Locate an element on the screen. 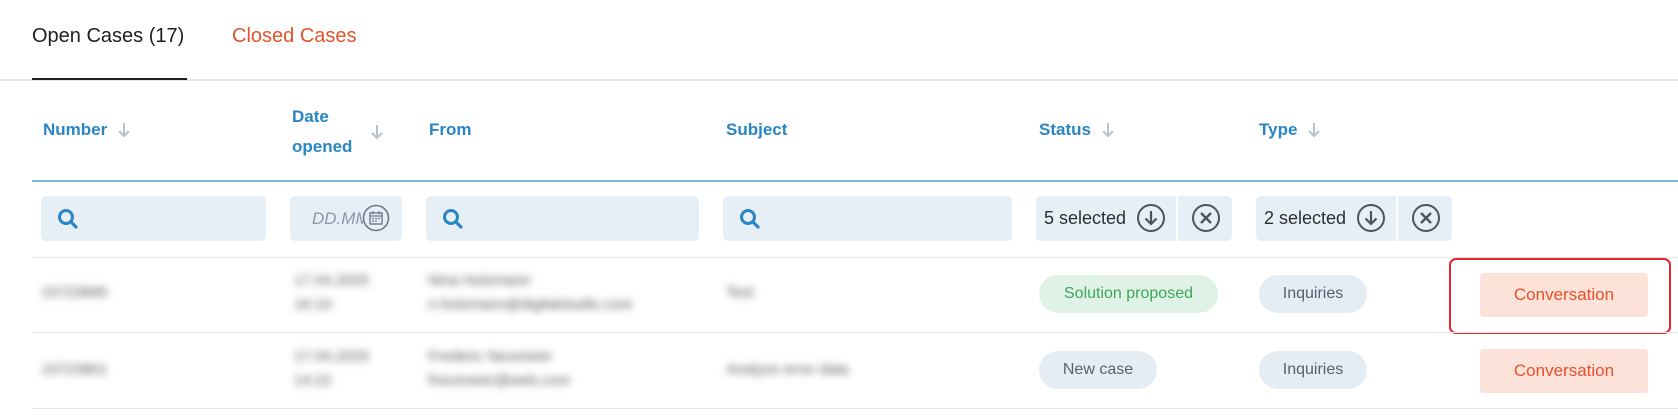  active-tab-indicator is located at coordinates (109, 79).